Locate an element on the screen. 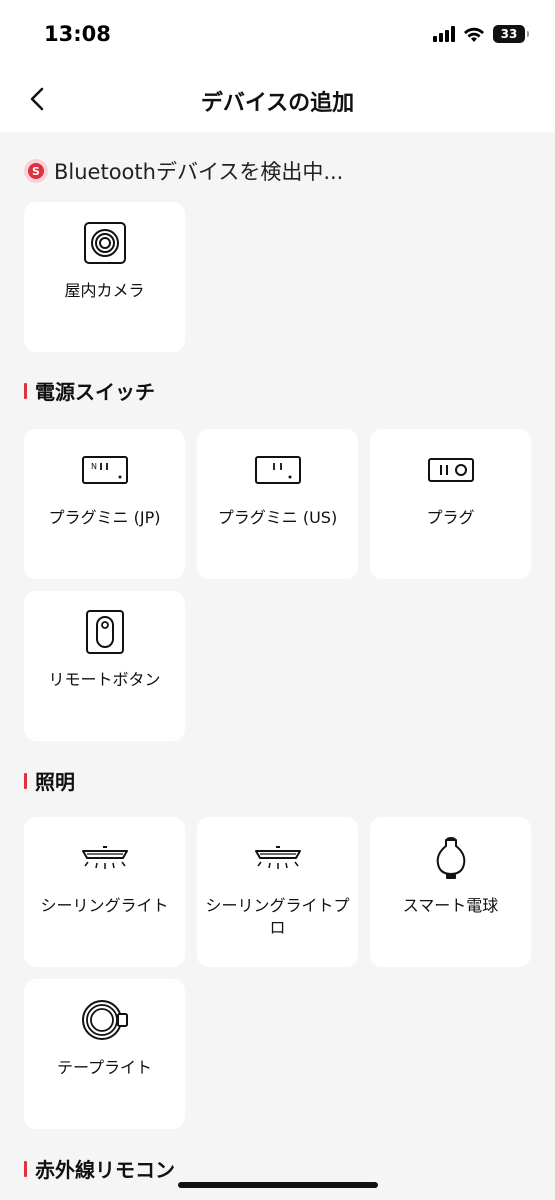 This screenshot has width=555, height=1200. device-card-ceiling-light: シーリングライト is located at coordinates (104, 892).